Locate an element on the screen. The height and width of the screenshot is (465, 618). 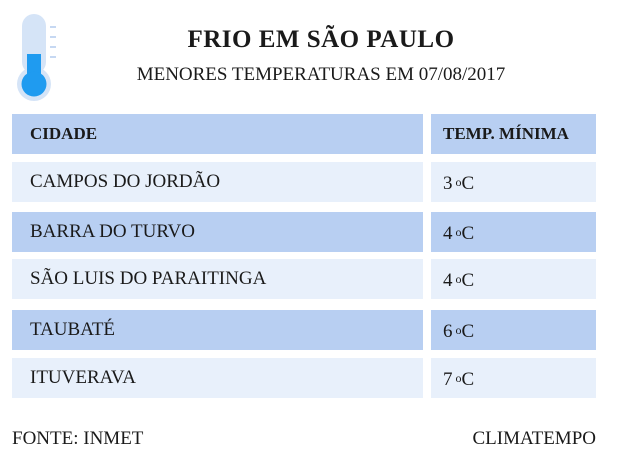
page-title: FRIO EM SÃO PAULO is located at coordinates (321, 39).